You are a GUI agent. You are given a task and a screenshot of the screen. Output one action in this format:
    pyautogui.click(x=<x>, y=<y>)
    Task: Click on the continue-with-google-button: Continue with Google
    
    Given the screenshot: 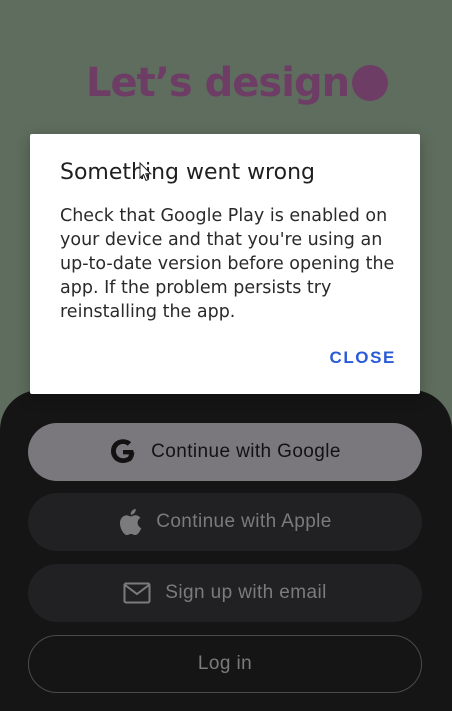 What is the action you would take?
    pyautogui.click(x=225, y=452)
    